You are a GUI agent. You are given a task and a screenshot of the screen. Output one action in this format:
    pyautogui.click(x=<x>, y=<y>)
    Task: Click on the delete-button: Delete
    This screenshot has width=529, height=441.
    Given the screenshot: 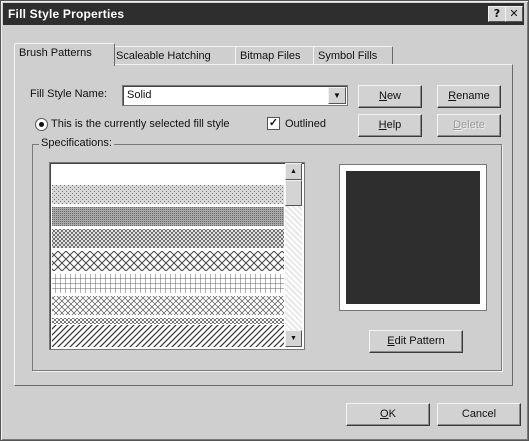 What is the action you would take?
    pyautogui.click(x=469, y=125)
    